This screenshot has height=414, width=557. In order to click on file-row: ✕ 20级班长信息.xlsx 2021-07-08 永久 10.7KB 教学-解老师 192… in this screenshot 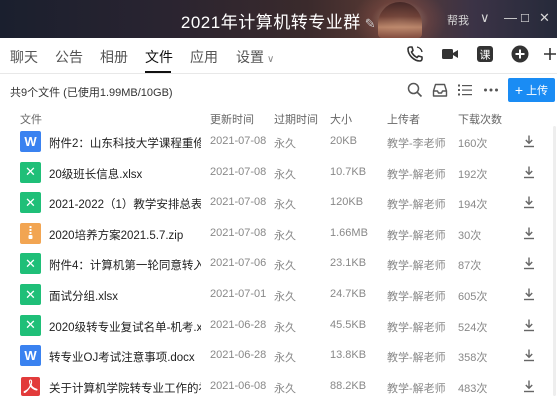, I will do `click(278, 173)`.